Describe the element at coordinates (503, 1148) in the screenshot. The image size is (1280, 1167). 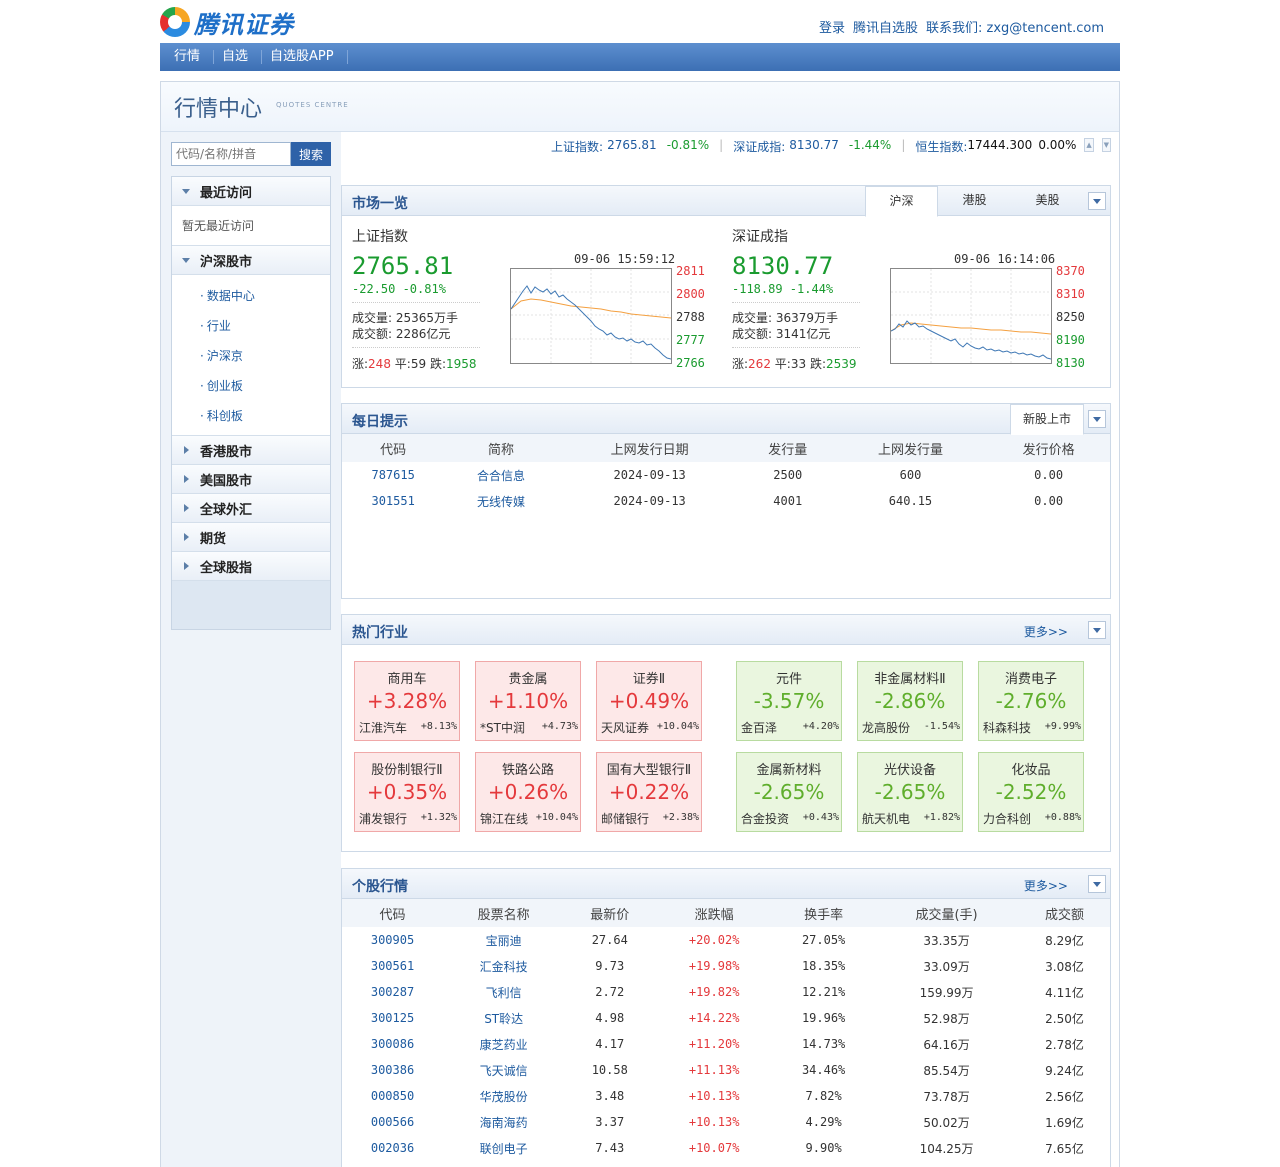
I see `stock-name: 联创电子` at that location.